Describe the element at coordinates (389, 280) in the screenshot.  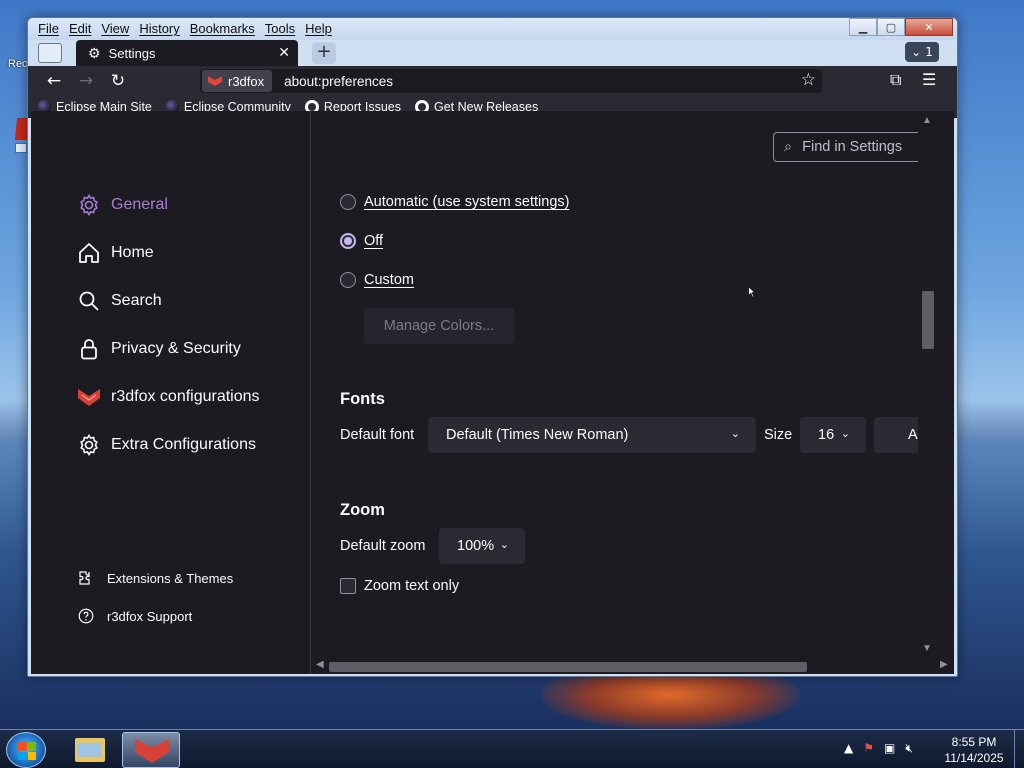
I see `radio-label: Custom` at that location.